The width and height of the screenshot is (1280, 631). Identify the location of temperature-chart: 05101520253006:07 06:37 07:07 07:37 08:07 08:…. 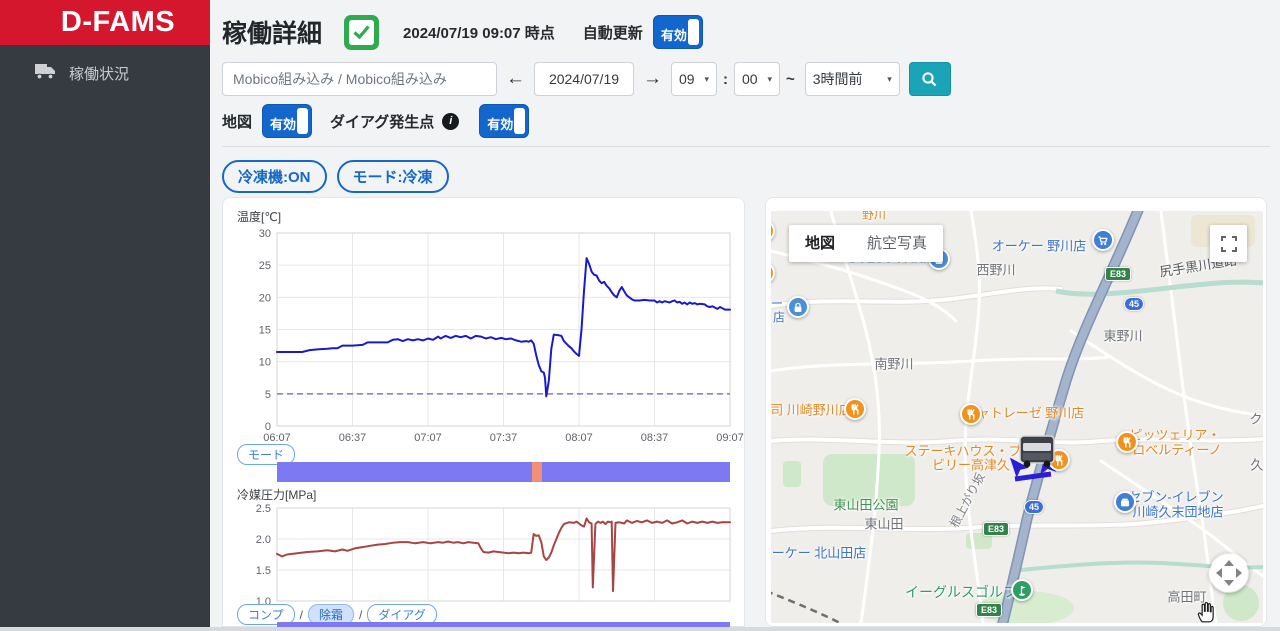
(501, 336).